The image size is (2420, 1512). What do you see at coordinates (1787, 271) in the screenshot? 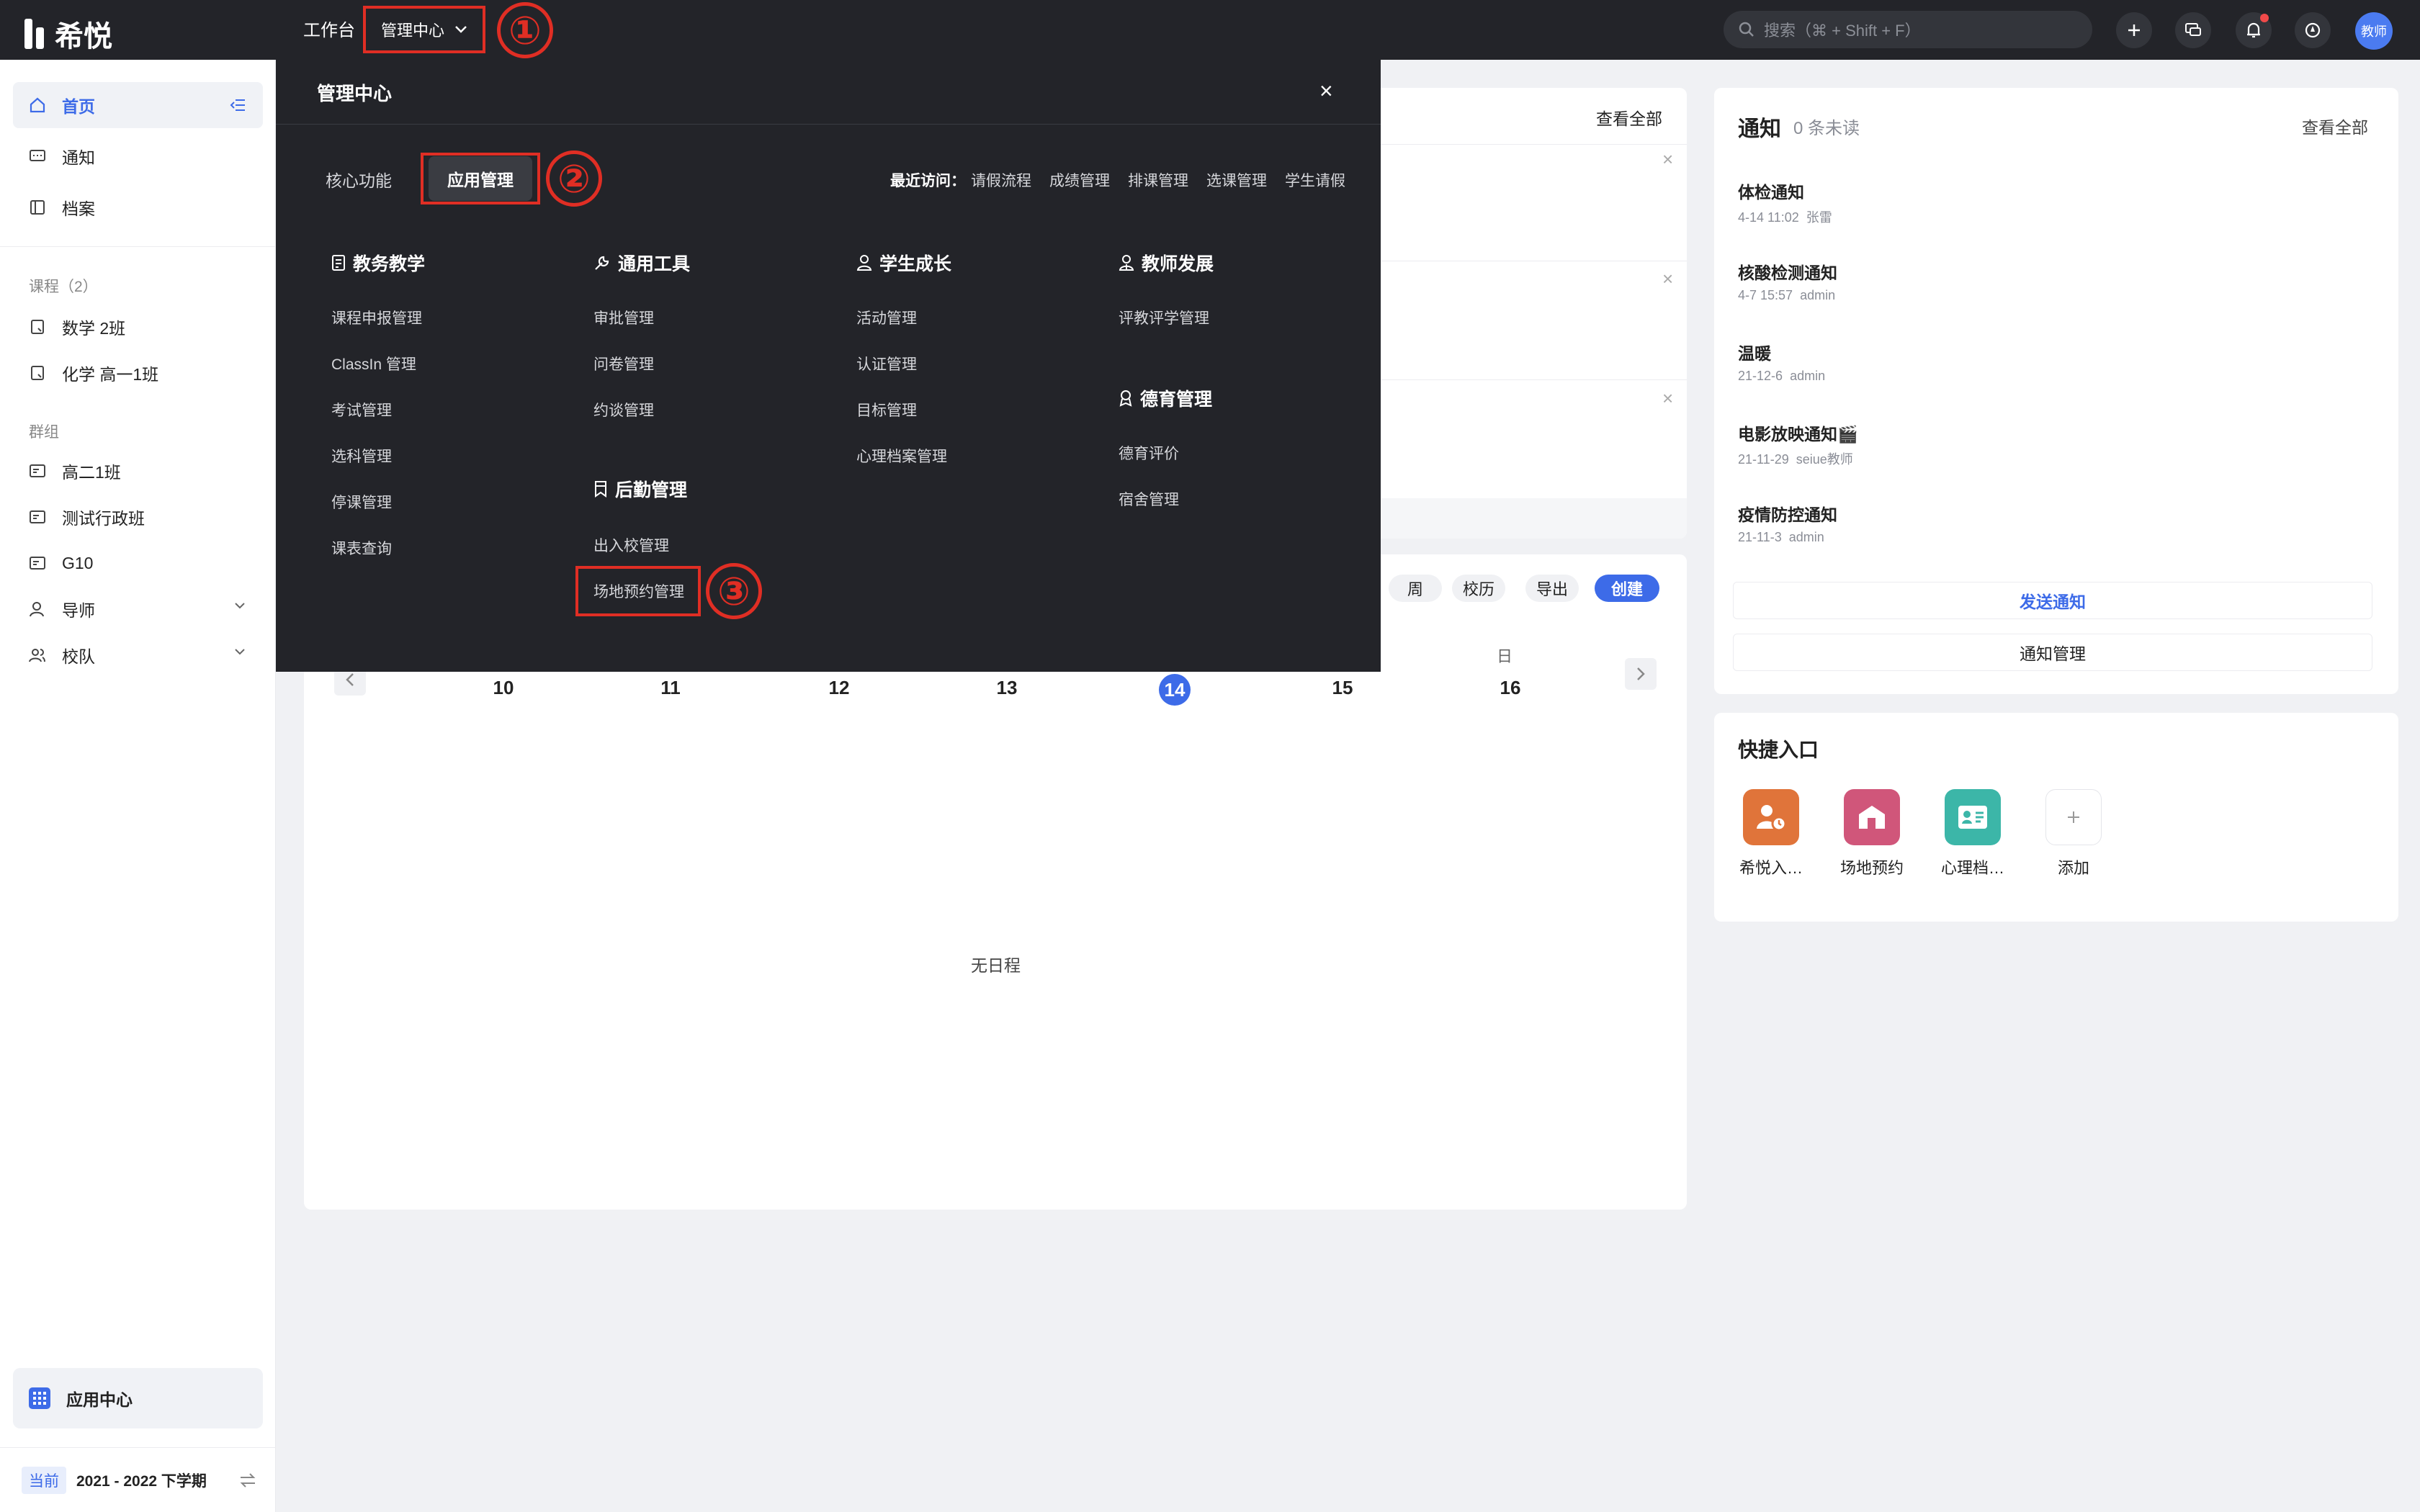
I see `notification-title: 核酸检测通知` at bounding box center [1787, 271].